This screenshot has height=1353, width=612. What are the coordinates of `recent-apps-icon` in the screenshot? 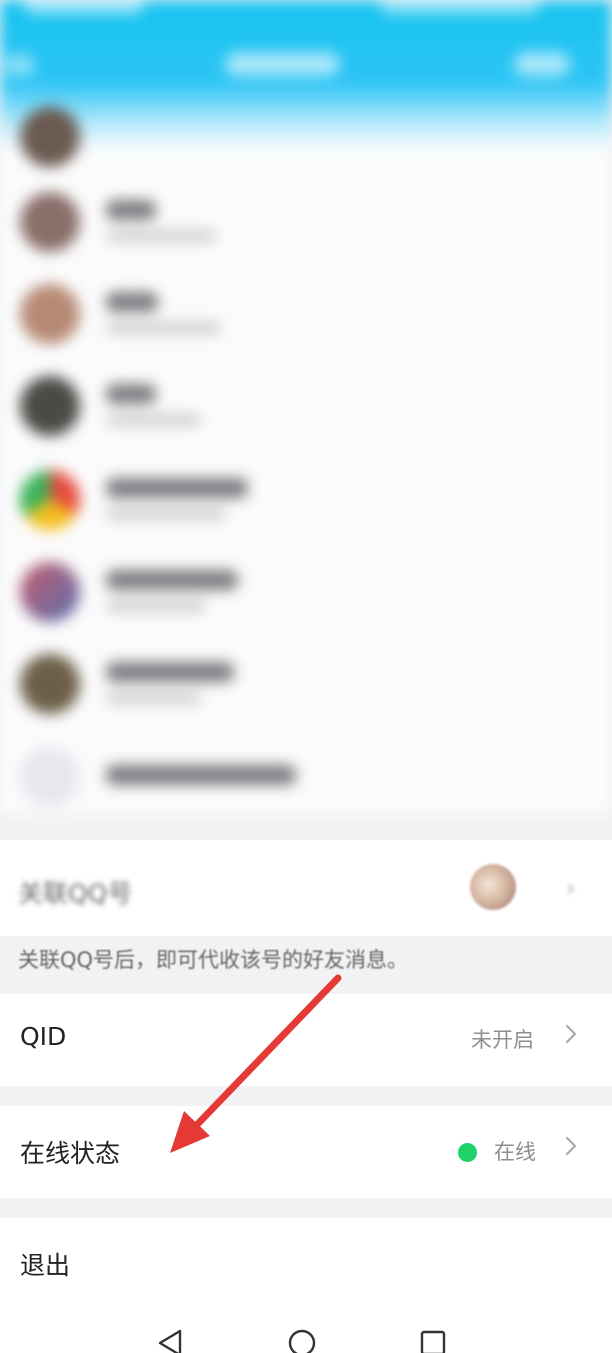 It's located at (433, 1340).